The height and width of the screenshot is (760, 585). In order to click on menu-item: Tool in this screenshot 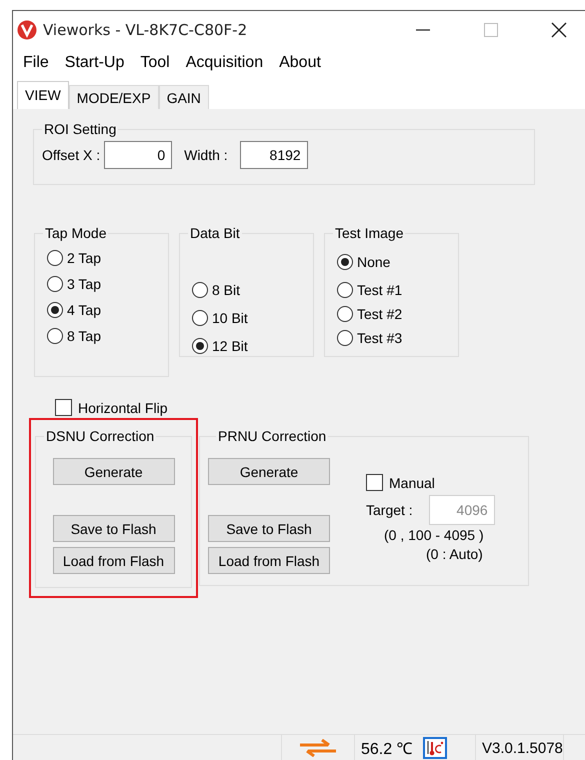, I will do `click(155, 63)`.